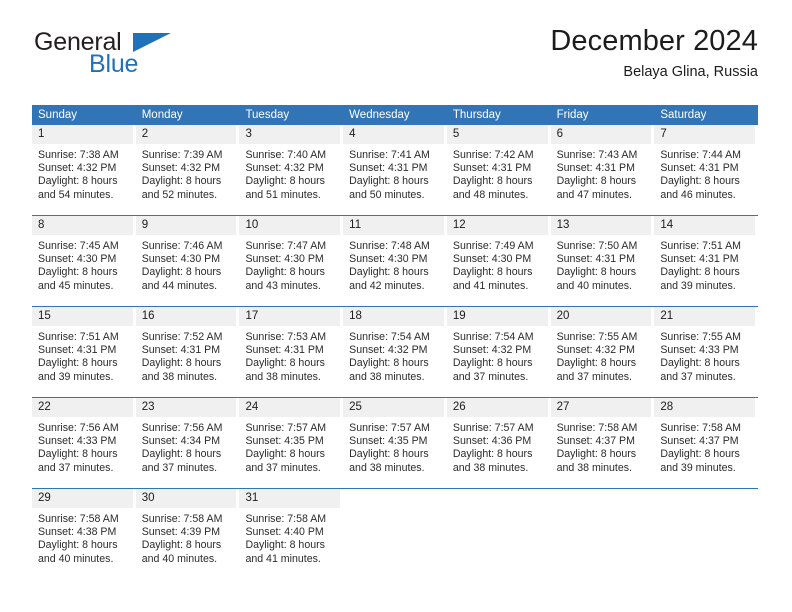  Describe the element at coordinates (601, 316) in the screenshot. I see `day-number: 20` at that location.